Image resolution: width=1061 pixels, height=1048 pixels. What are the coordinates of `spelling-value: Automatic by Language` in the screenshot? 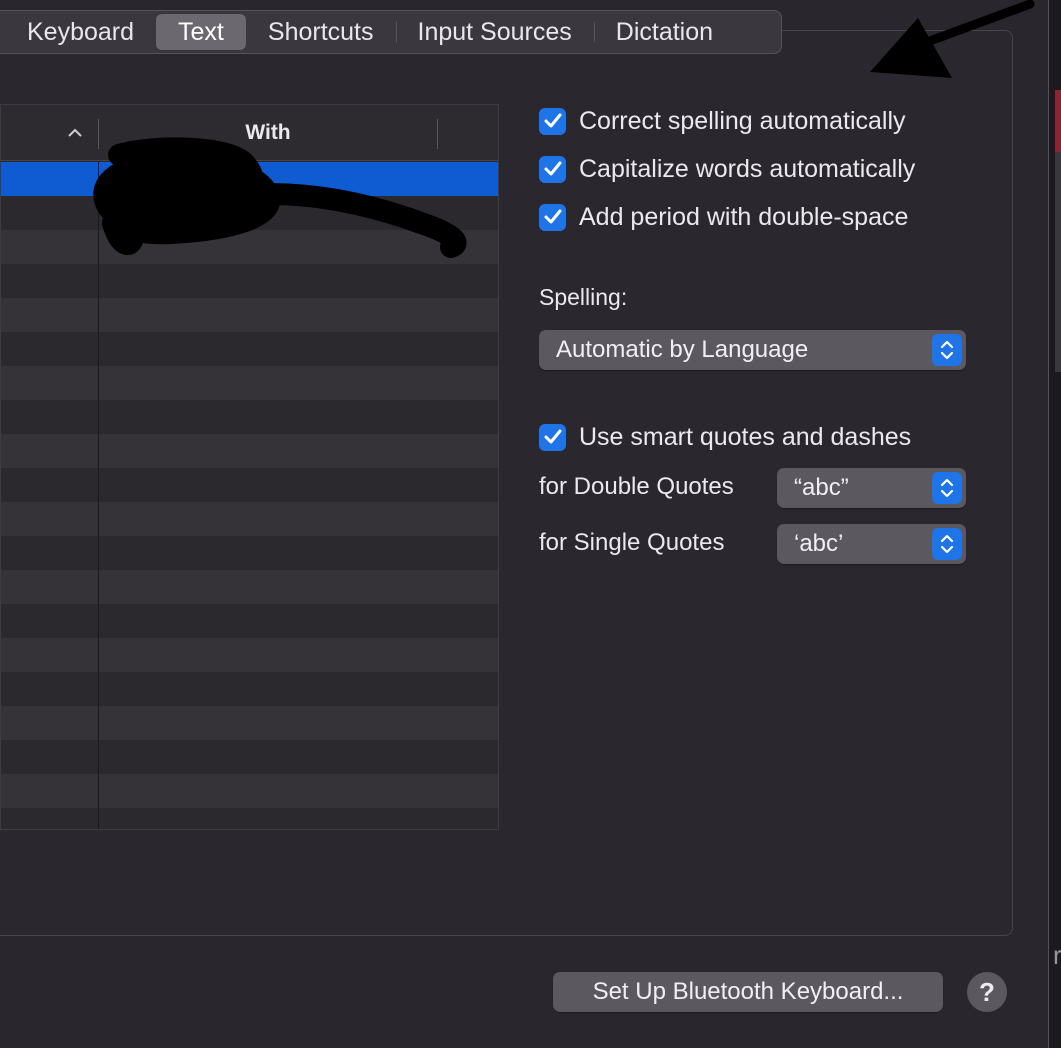 It's located at (682, 349).